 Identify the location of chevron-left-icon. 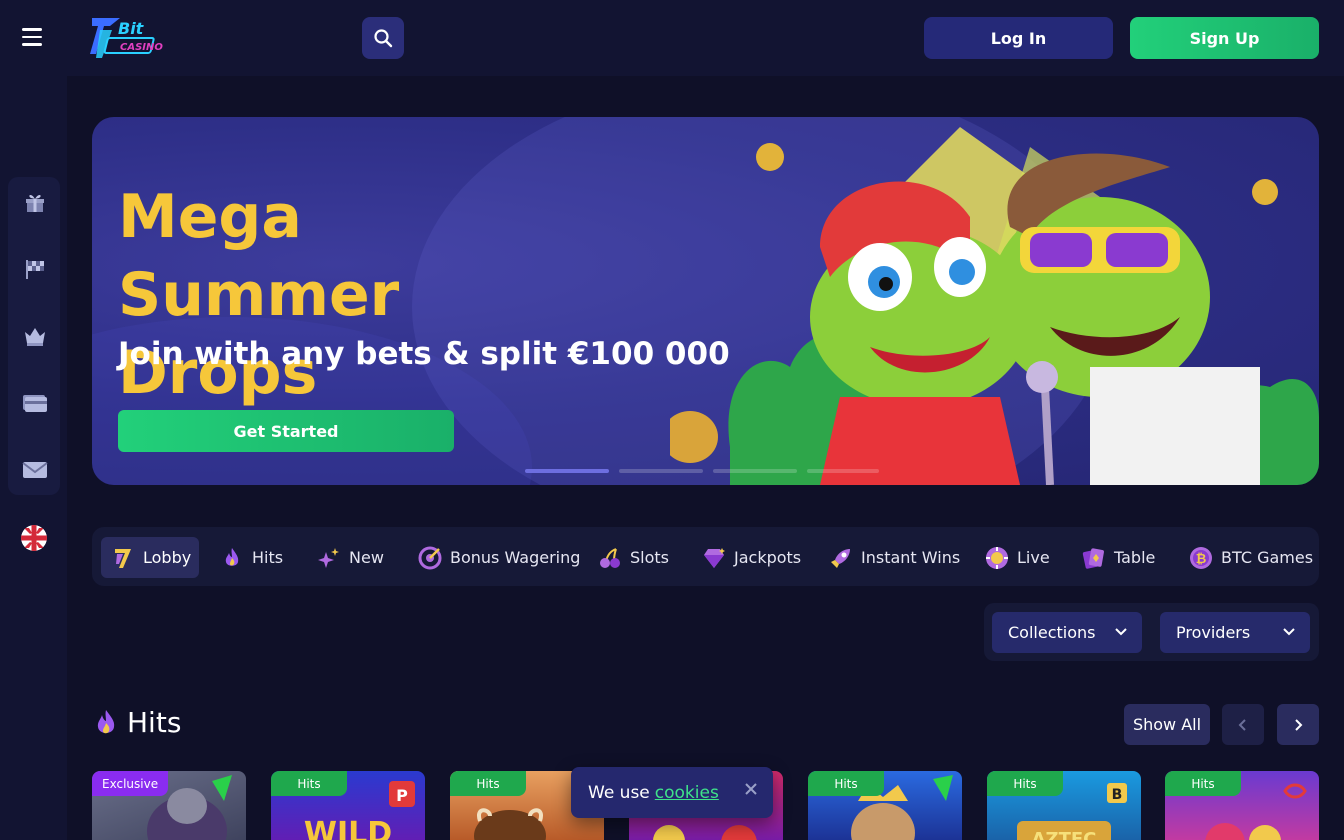
(1242, 724).